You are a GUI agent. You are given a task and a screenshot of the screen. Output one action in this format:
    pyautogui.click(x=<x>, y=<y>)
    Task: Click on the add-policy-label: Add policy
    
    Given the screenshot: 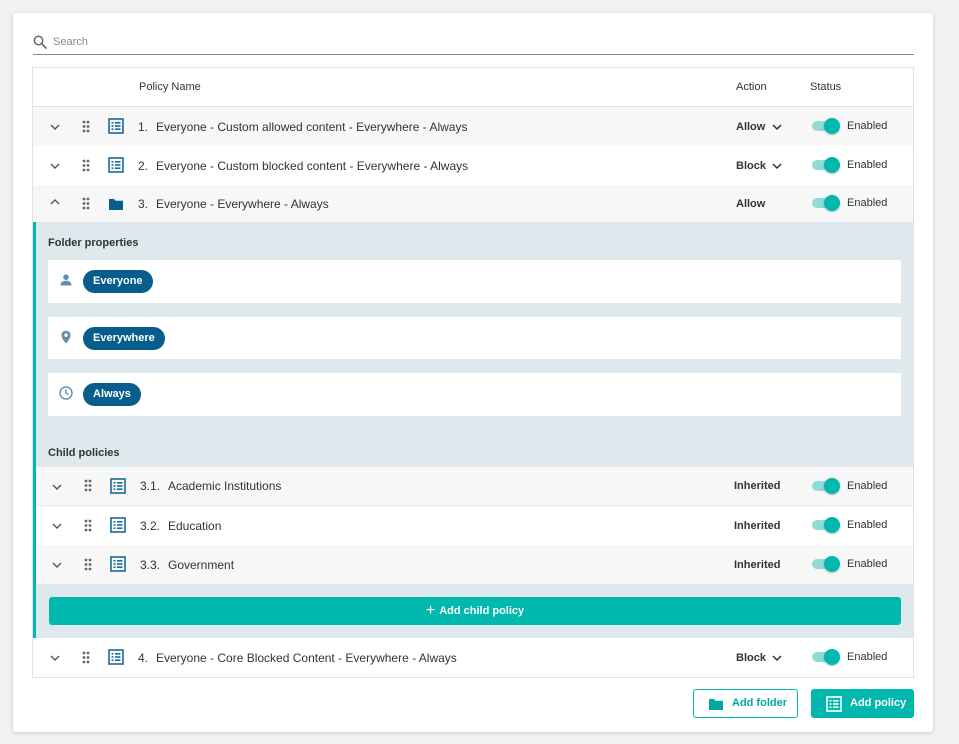 What is the action you would take?
    pyautogui.click(x=878, y=703)
    